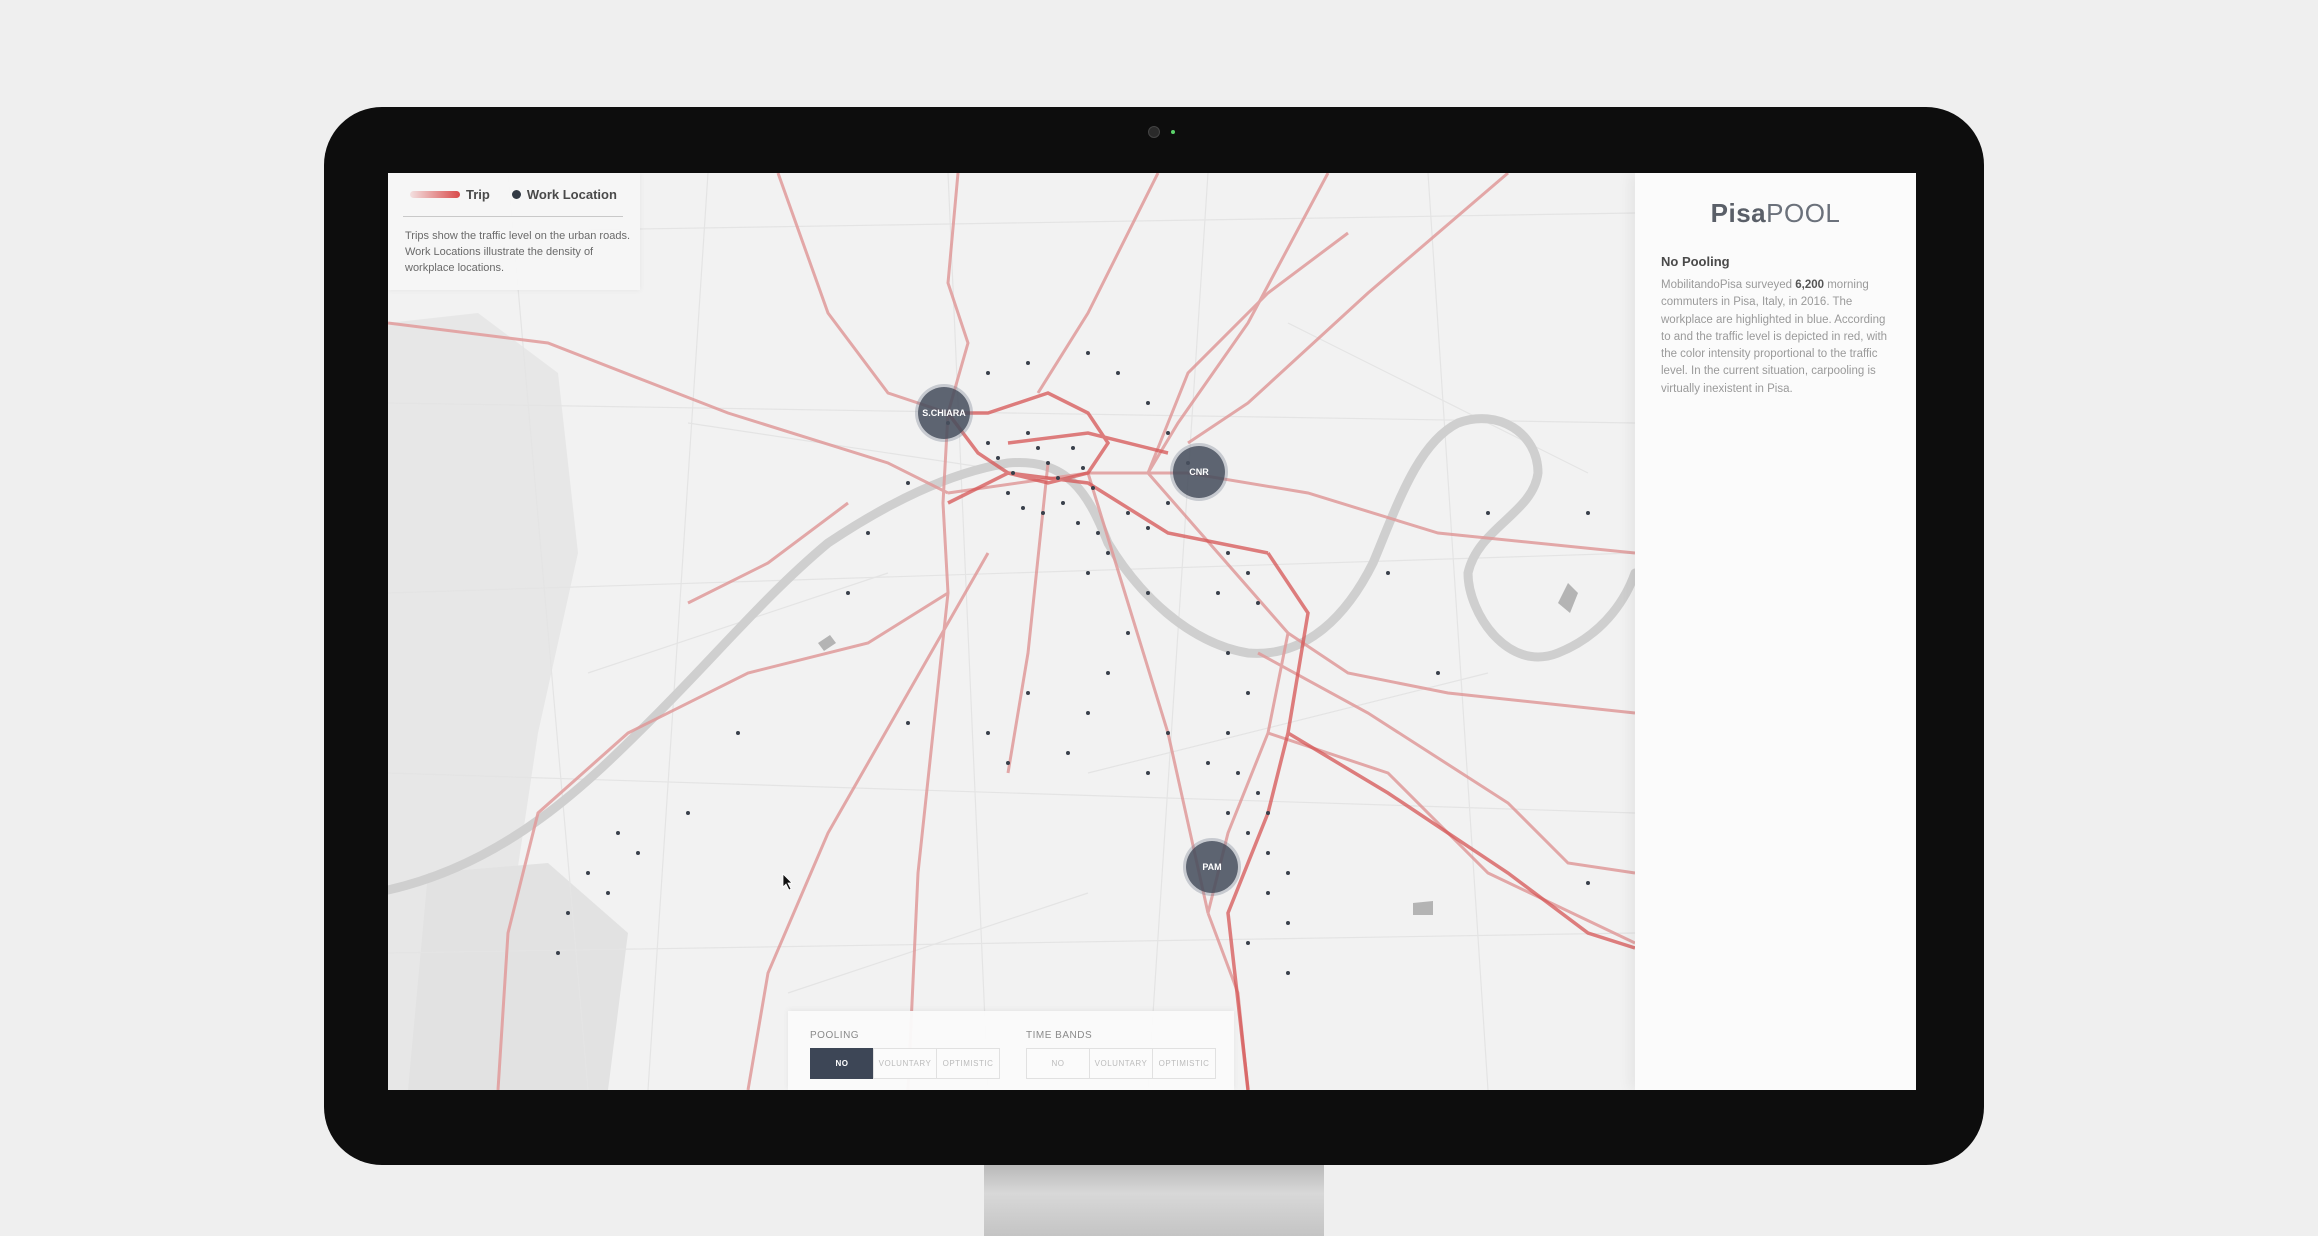 This screenshot has width=2318, height=1236. I want to click on monitor-stand, so click(1154, 1200).